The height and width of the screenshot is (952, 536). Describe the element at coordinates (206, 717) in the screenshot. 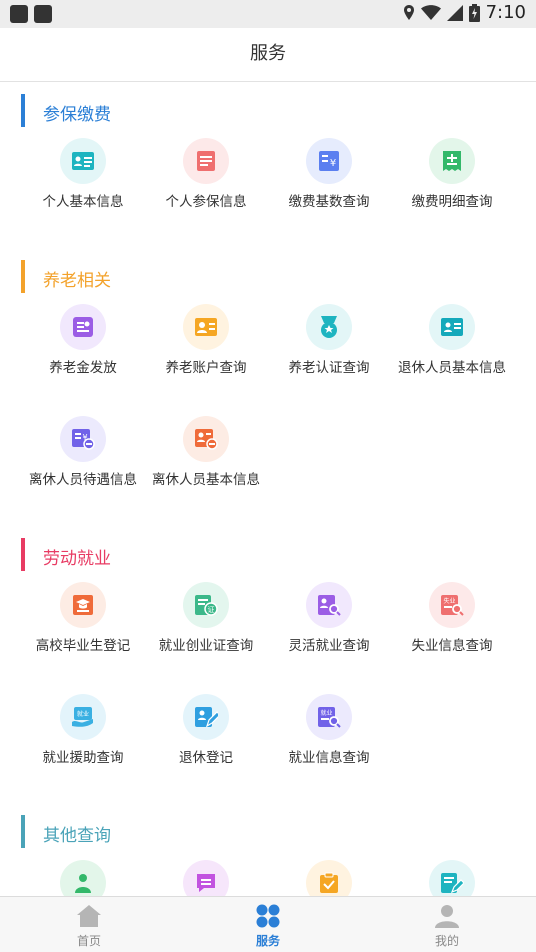

I see `retirement-register-icon` at that location.